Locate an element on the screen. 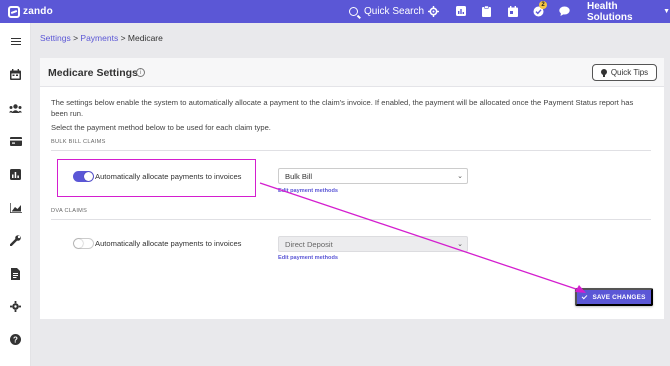  top-nav-bar: zando Quick Search 2 Health Solutions ▼ is located at coordinates (335, 11).